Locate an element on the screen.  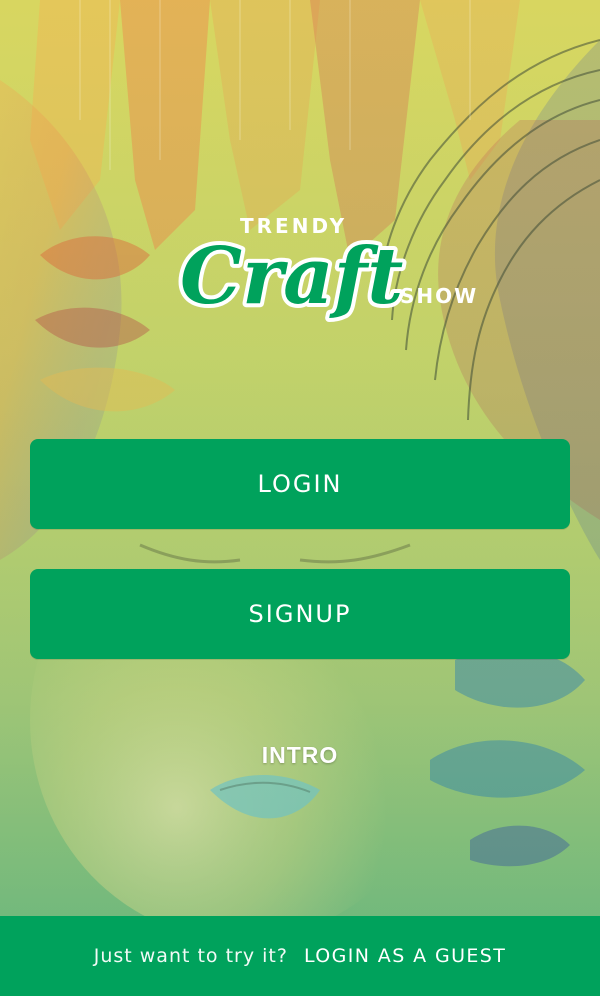
intro-label: INTRO is located at coordinates (300, 755).